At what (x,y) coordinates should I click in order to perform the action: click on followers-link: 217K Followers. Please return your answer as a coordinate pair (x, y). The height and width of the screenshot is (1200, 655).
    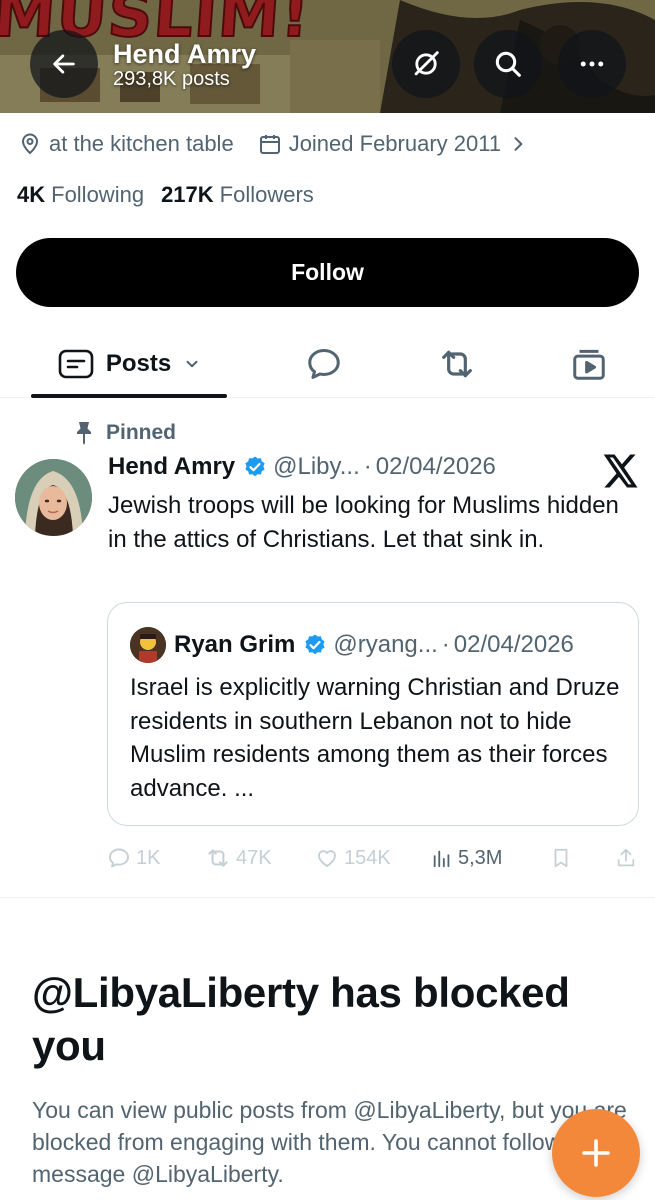
    Looking at the image, I should click on (237, 195).